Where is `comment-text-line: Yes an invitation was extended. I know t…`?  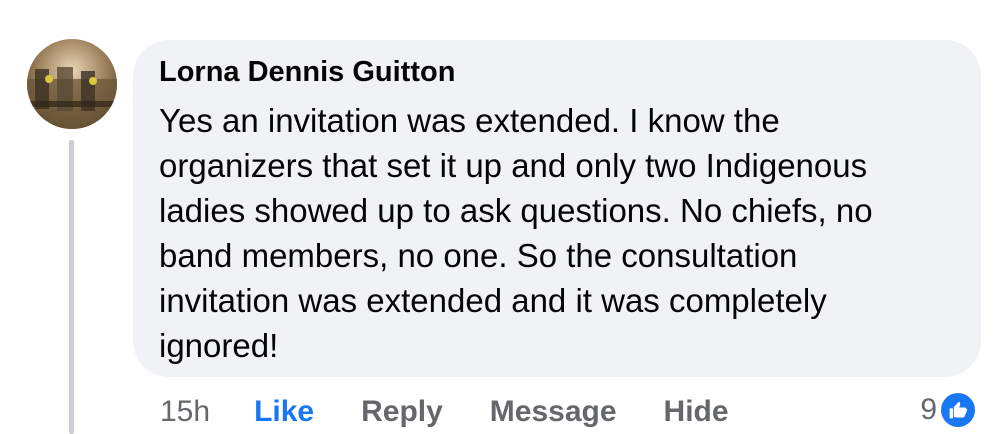
comment-text-line: Yes an invitation was extended. I know t… is located at coordinates (469, 120).